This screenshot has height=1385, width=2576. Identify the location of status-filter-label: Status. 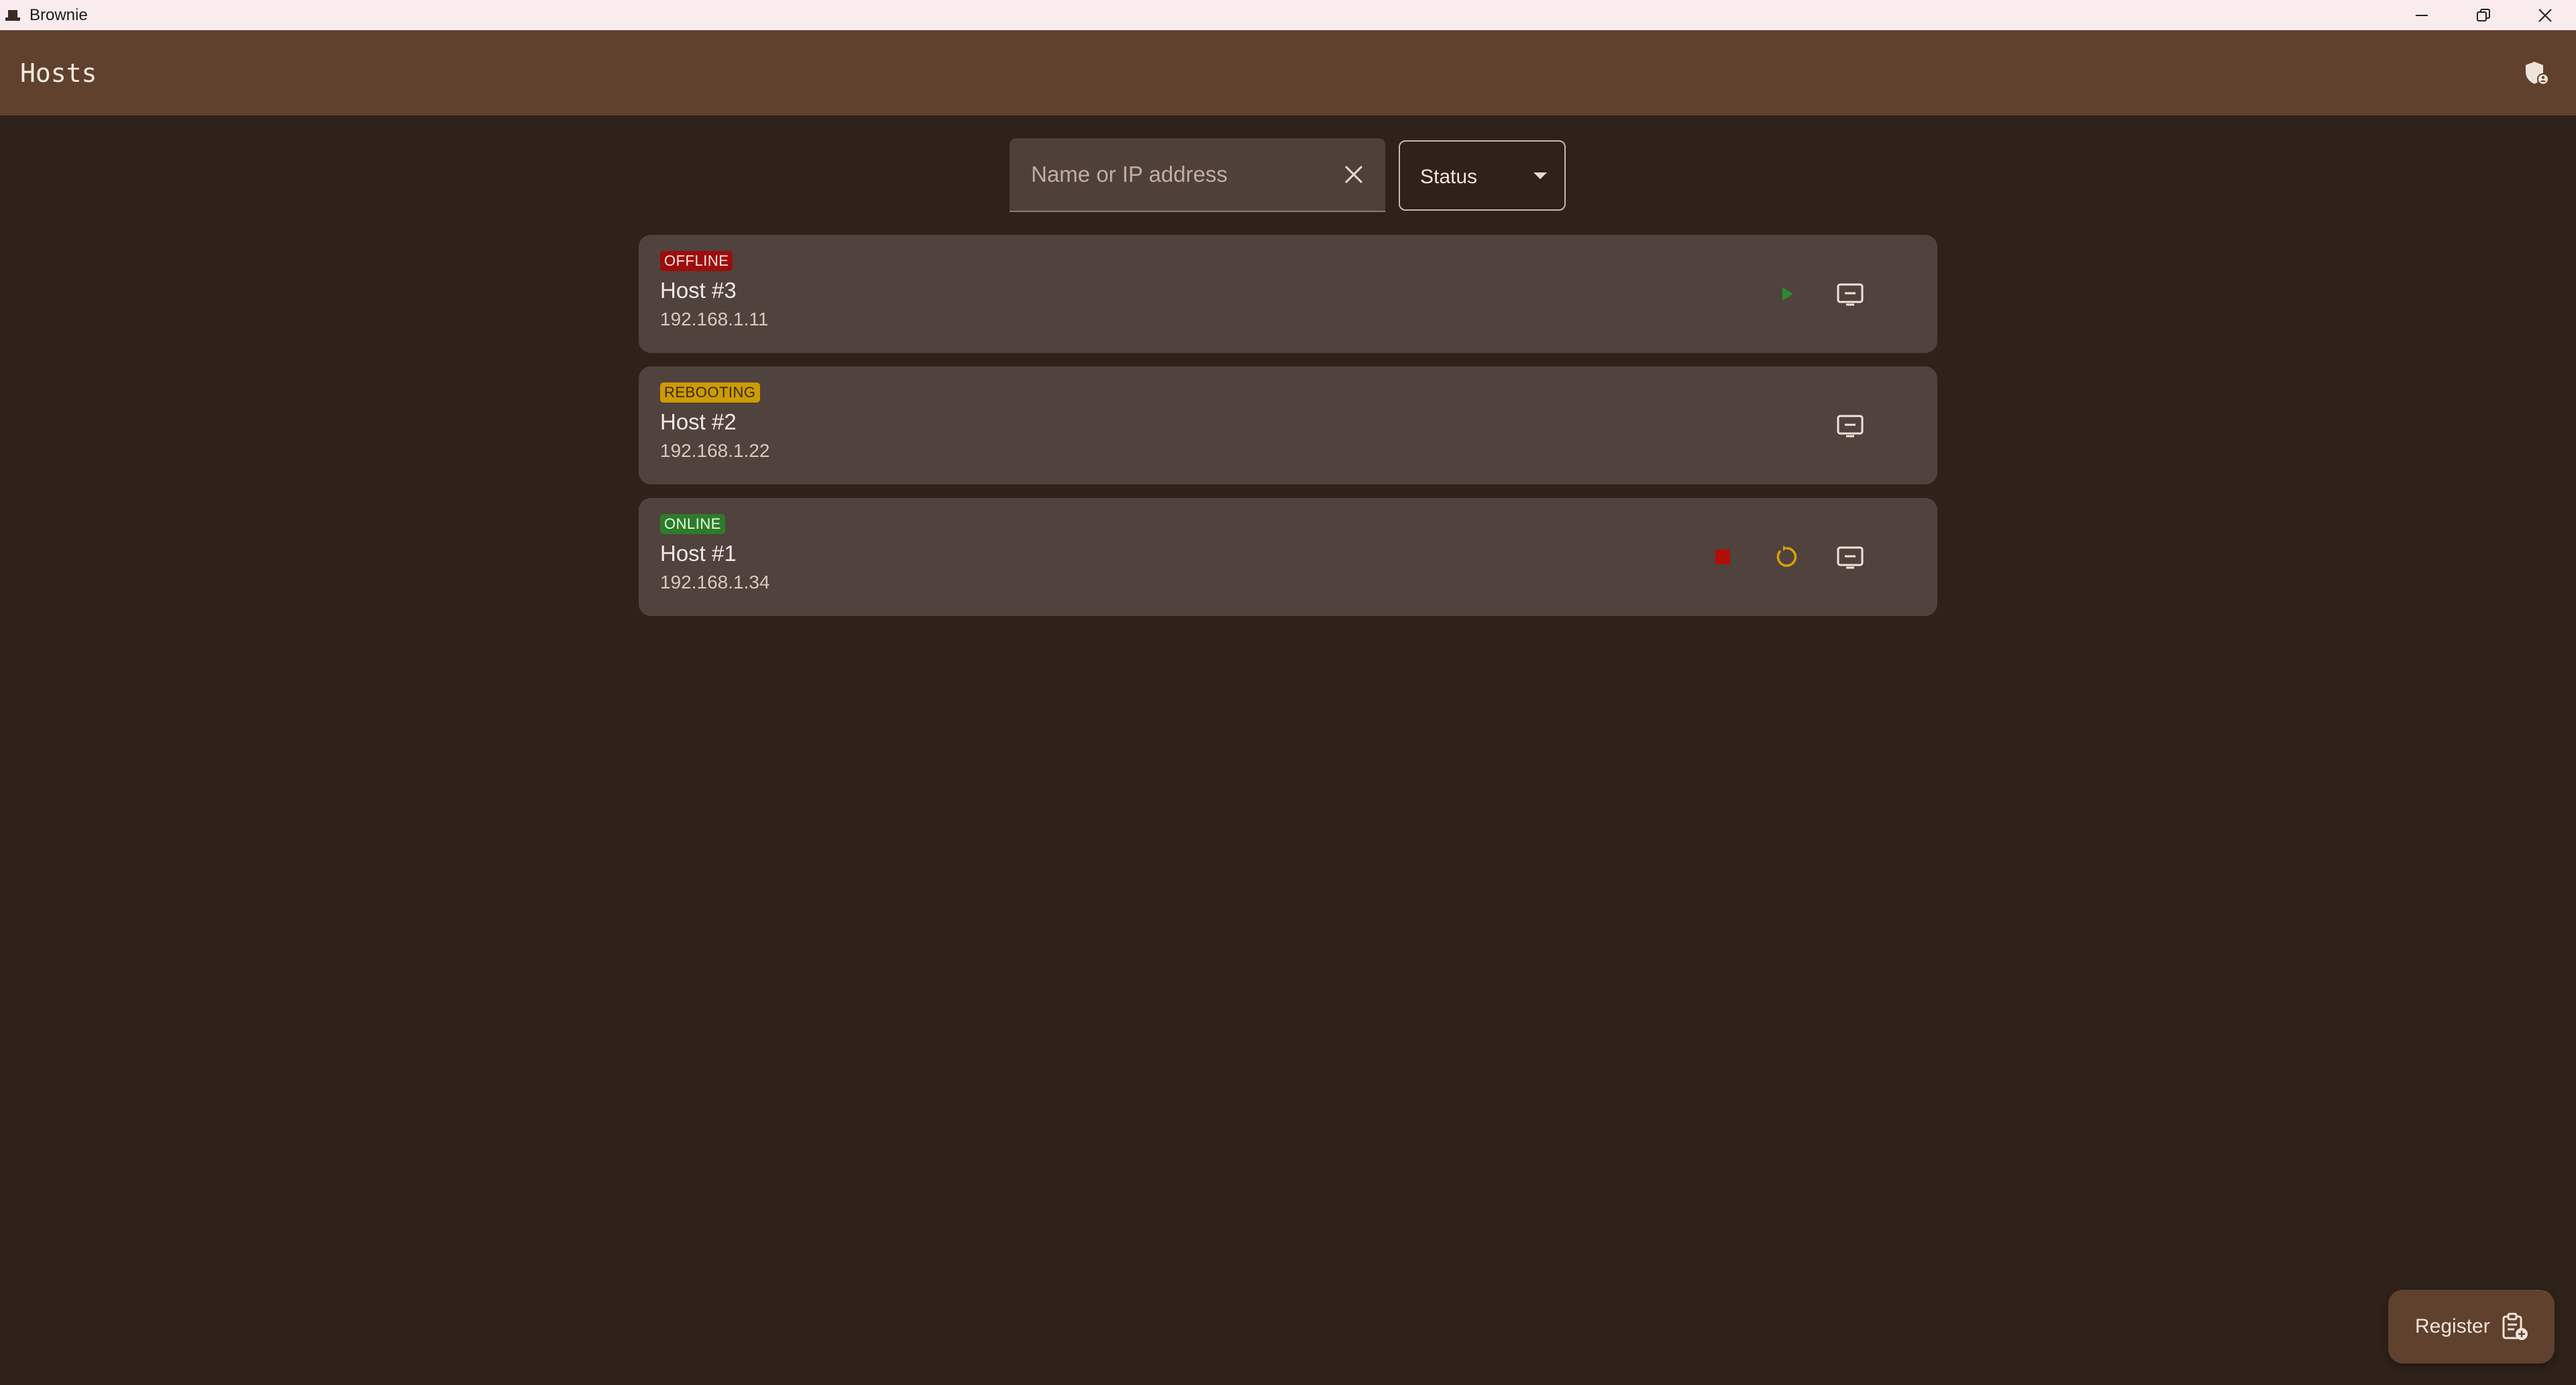
(1449, 177).